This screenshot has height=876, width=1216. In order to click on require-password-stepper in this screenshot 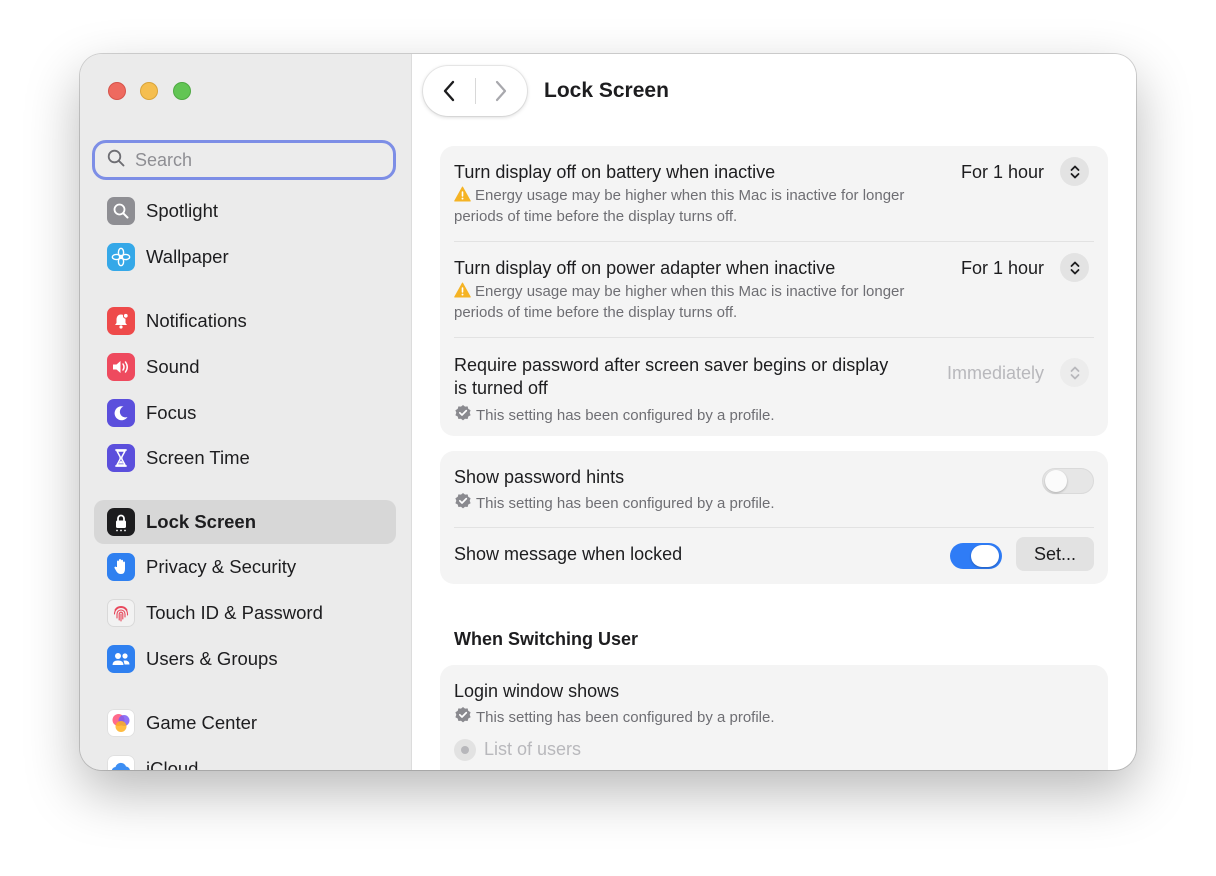, I will do `click(1074, 372)`.